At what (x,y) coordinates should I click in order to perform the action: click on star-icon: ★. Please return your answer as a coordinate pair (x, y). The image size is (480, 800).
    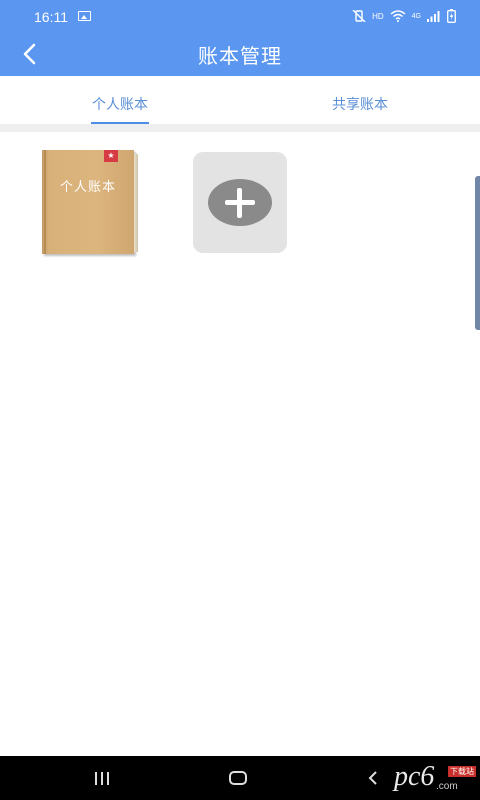
    Looking at the image, I should click on (111, 155).